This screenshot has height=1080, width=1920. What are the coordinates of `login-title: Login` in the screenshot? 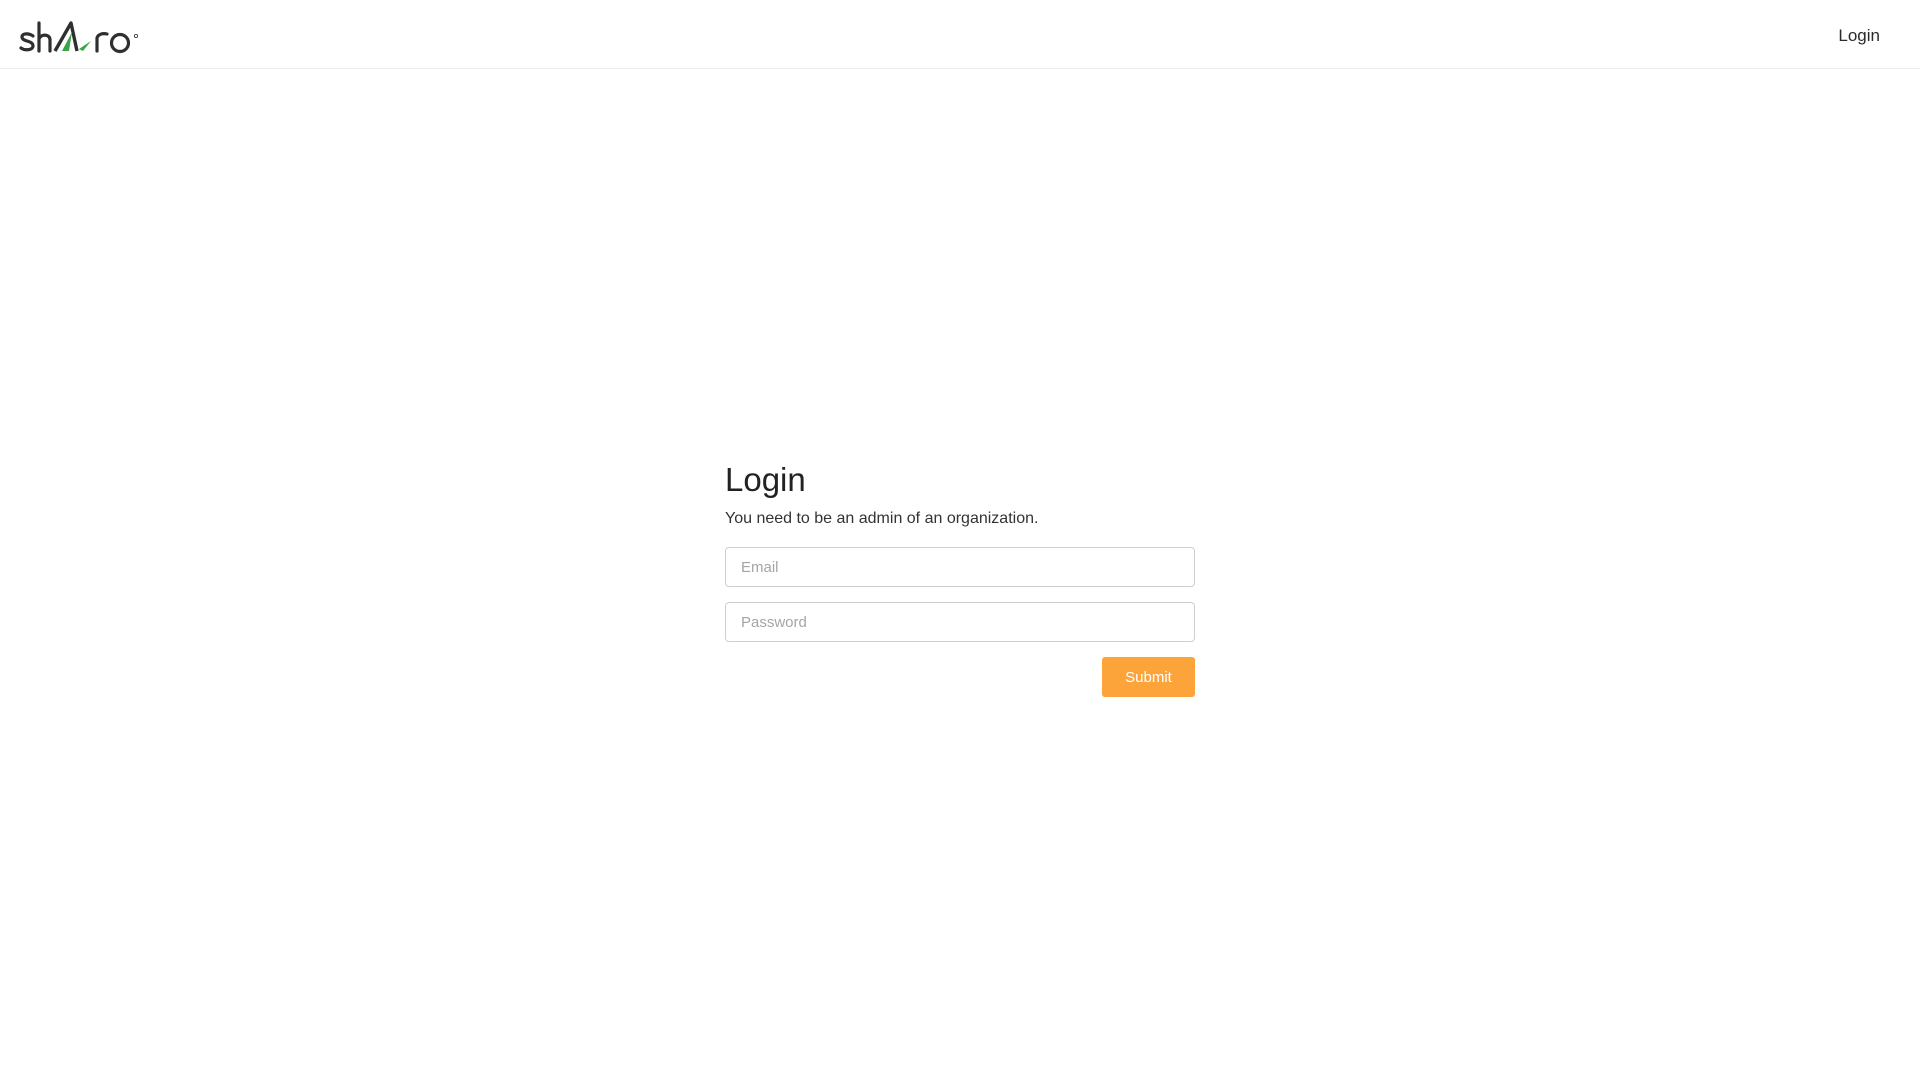 It's located at (765, 479).